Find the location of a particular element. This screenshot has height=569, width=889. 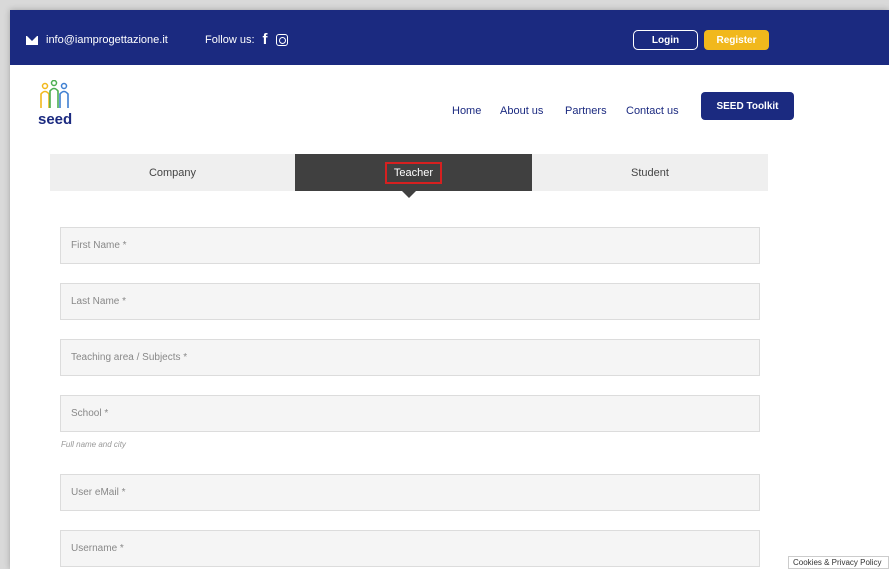

last-name-field: Last Name * is located at coordinates (410, 301).